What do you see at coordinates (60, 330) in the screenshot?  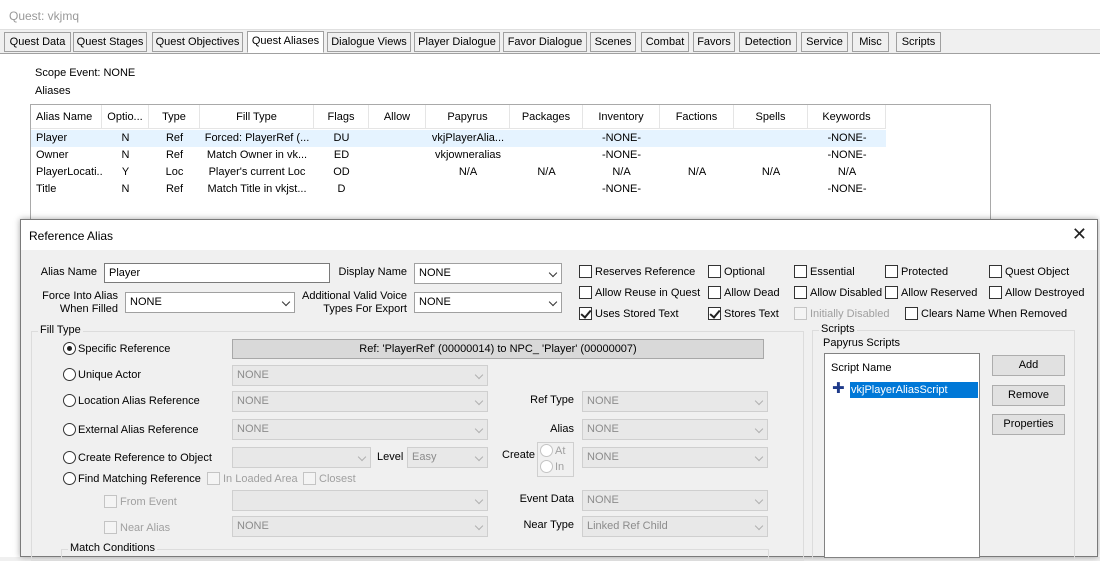 I see `fill-type-label: Fill Type` at bounding box center [60, 330].